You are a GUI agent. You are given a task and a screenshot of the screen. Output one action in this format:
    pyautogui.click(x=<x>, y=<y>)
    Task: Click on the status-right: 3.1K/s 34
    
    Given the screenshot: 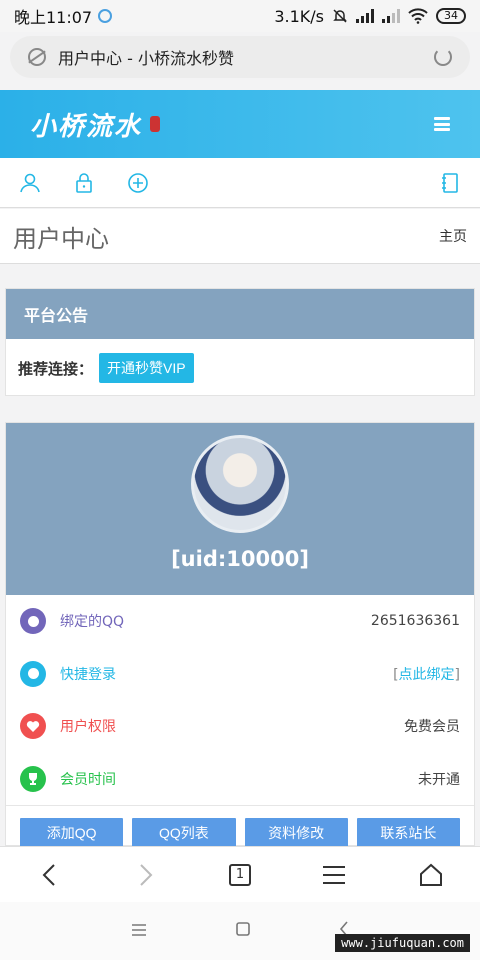 What is the action you would take?
    pyautogui.click(x=370, y=16)
    